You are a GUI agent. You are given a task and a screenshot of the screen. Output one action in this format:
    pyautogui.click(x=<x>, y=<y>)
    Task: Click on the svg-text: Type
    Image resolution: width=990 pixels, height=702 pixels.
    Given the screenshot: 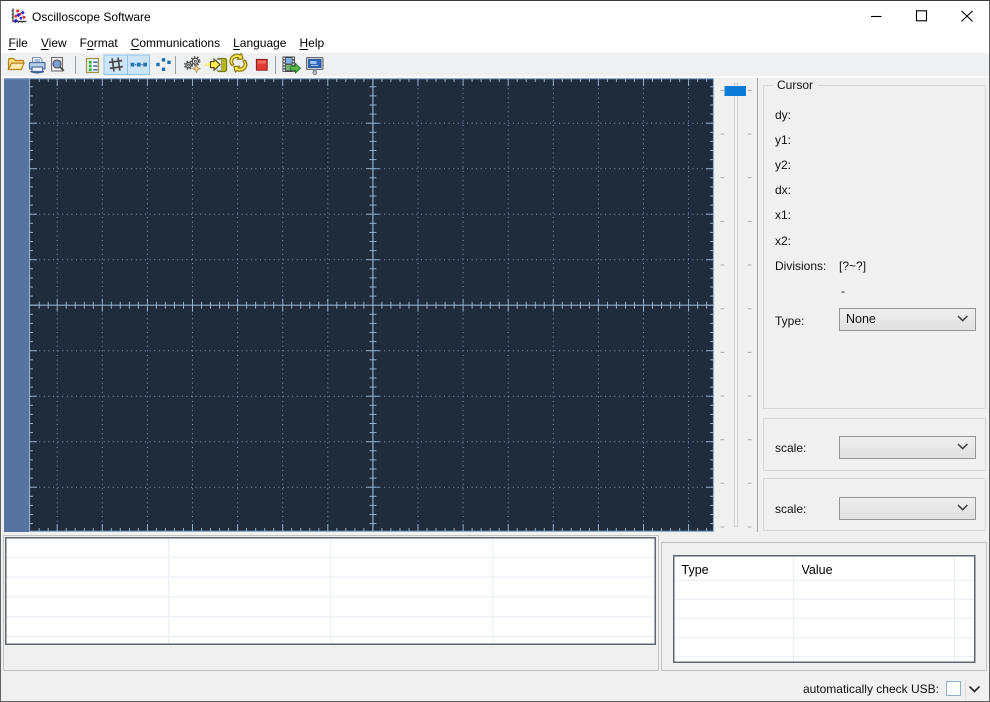 What is the action you would take?
    pyautogui.click(x=695, y=570)
    